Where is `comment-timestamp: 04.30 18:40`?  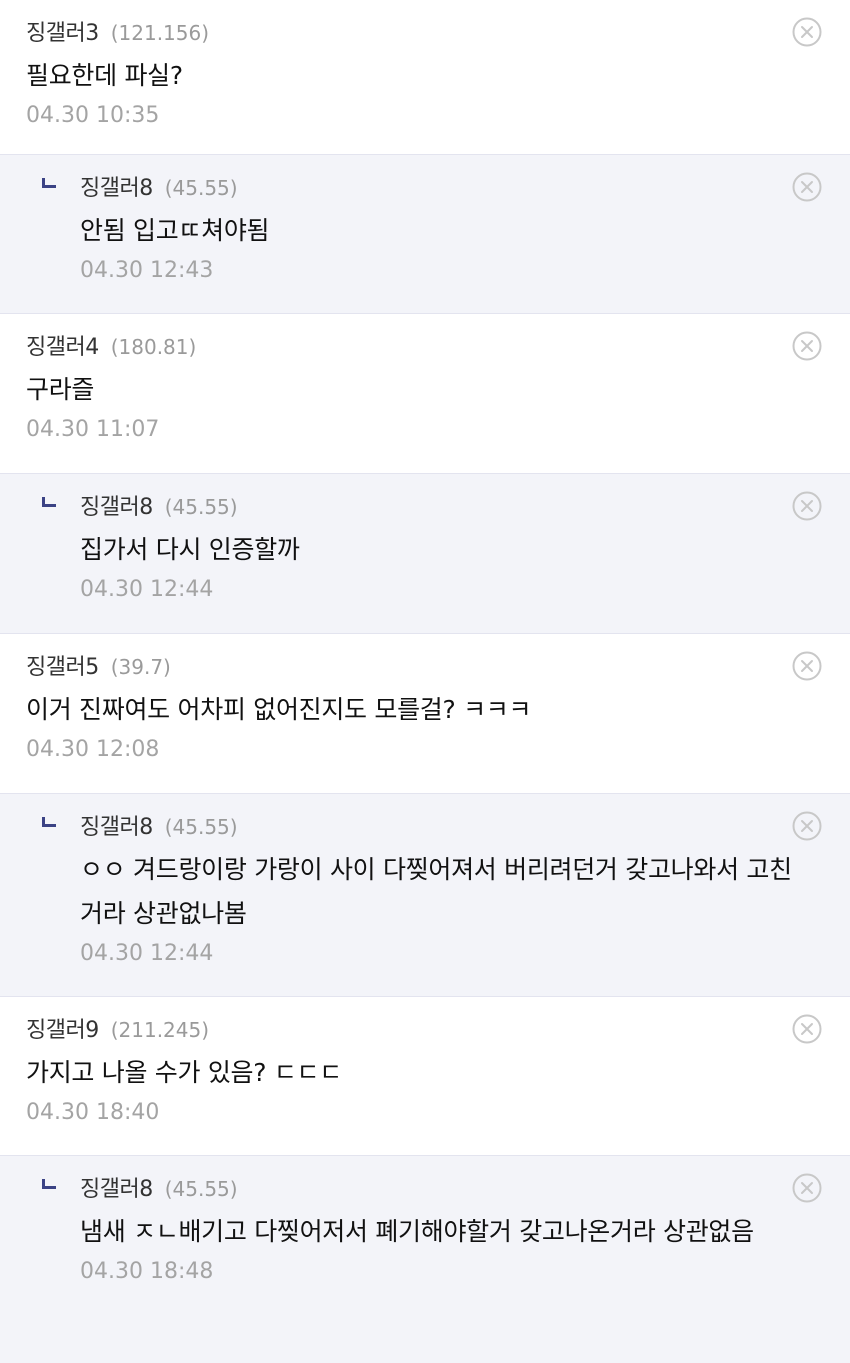 comment-timestamp: 04.30 18:40 is located at coordinates (93, 1112).